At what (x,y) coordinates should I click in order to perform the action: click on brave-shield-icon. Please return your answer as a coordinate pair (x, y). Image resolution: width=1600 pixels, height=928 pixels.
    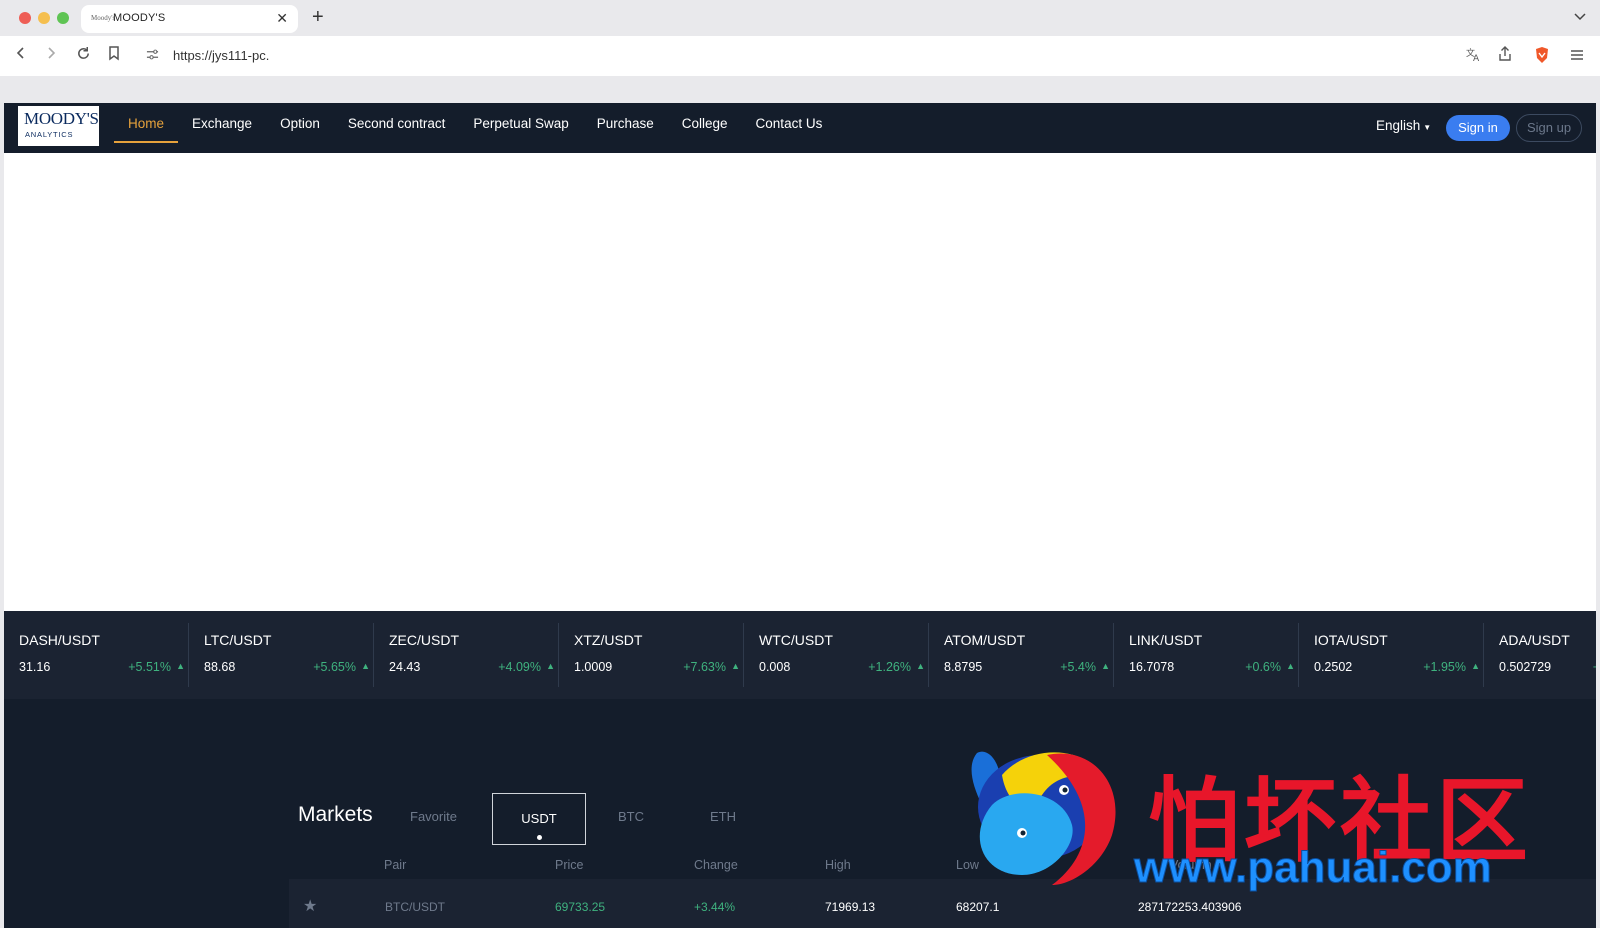
    Looking at the image, I should click on (1542, 57).